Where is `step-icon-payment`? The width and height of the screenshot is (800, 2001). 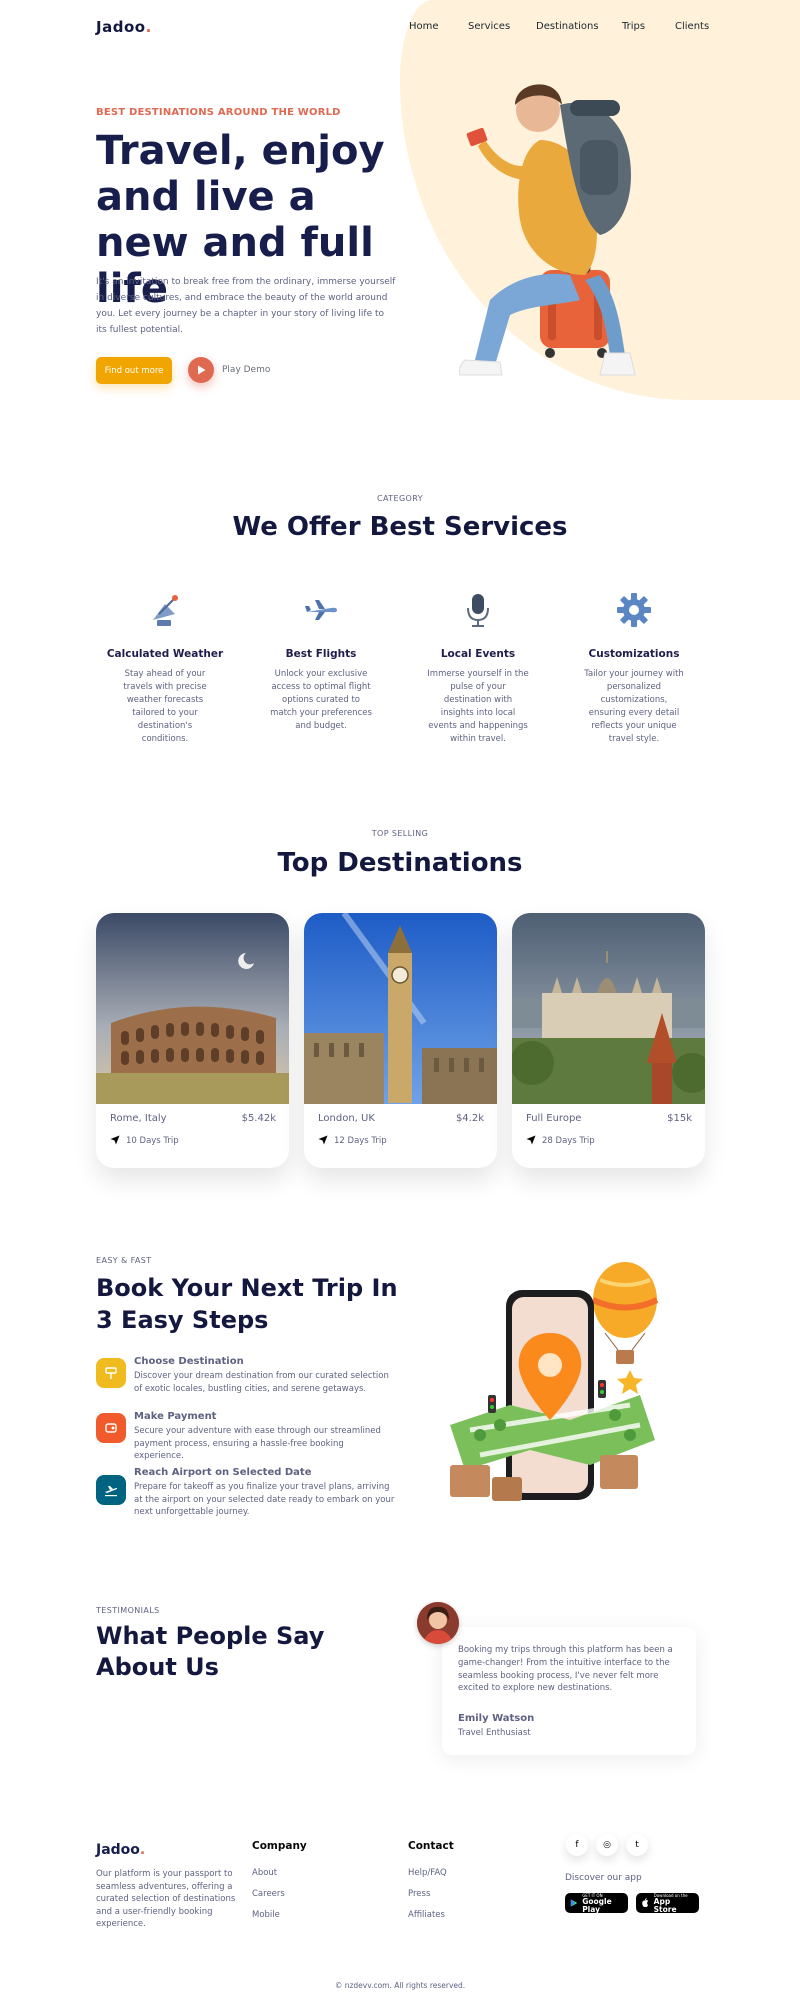
step-icon-payment is located at coordinates (111, 1428).